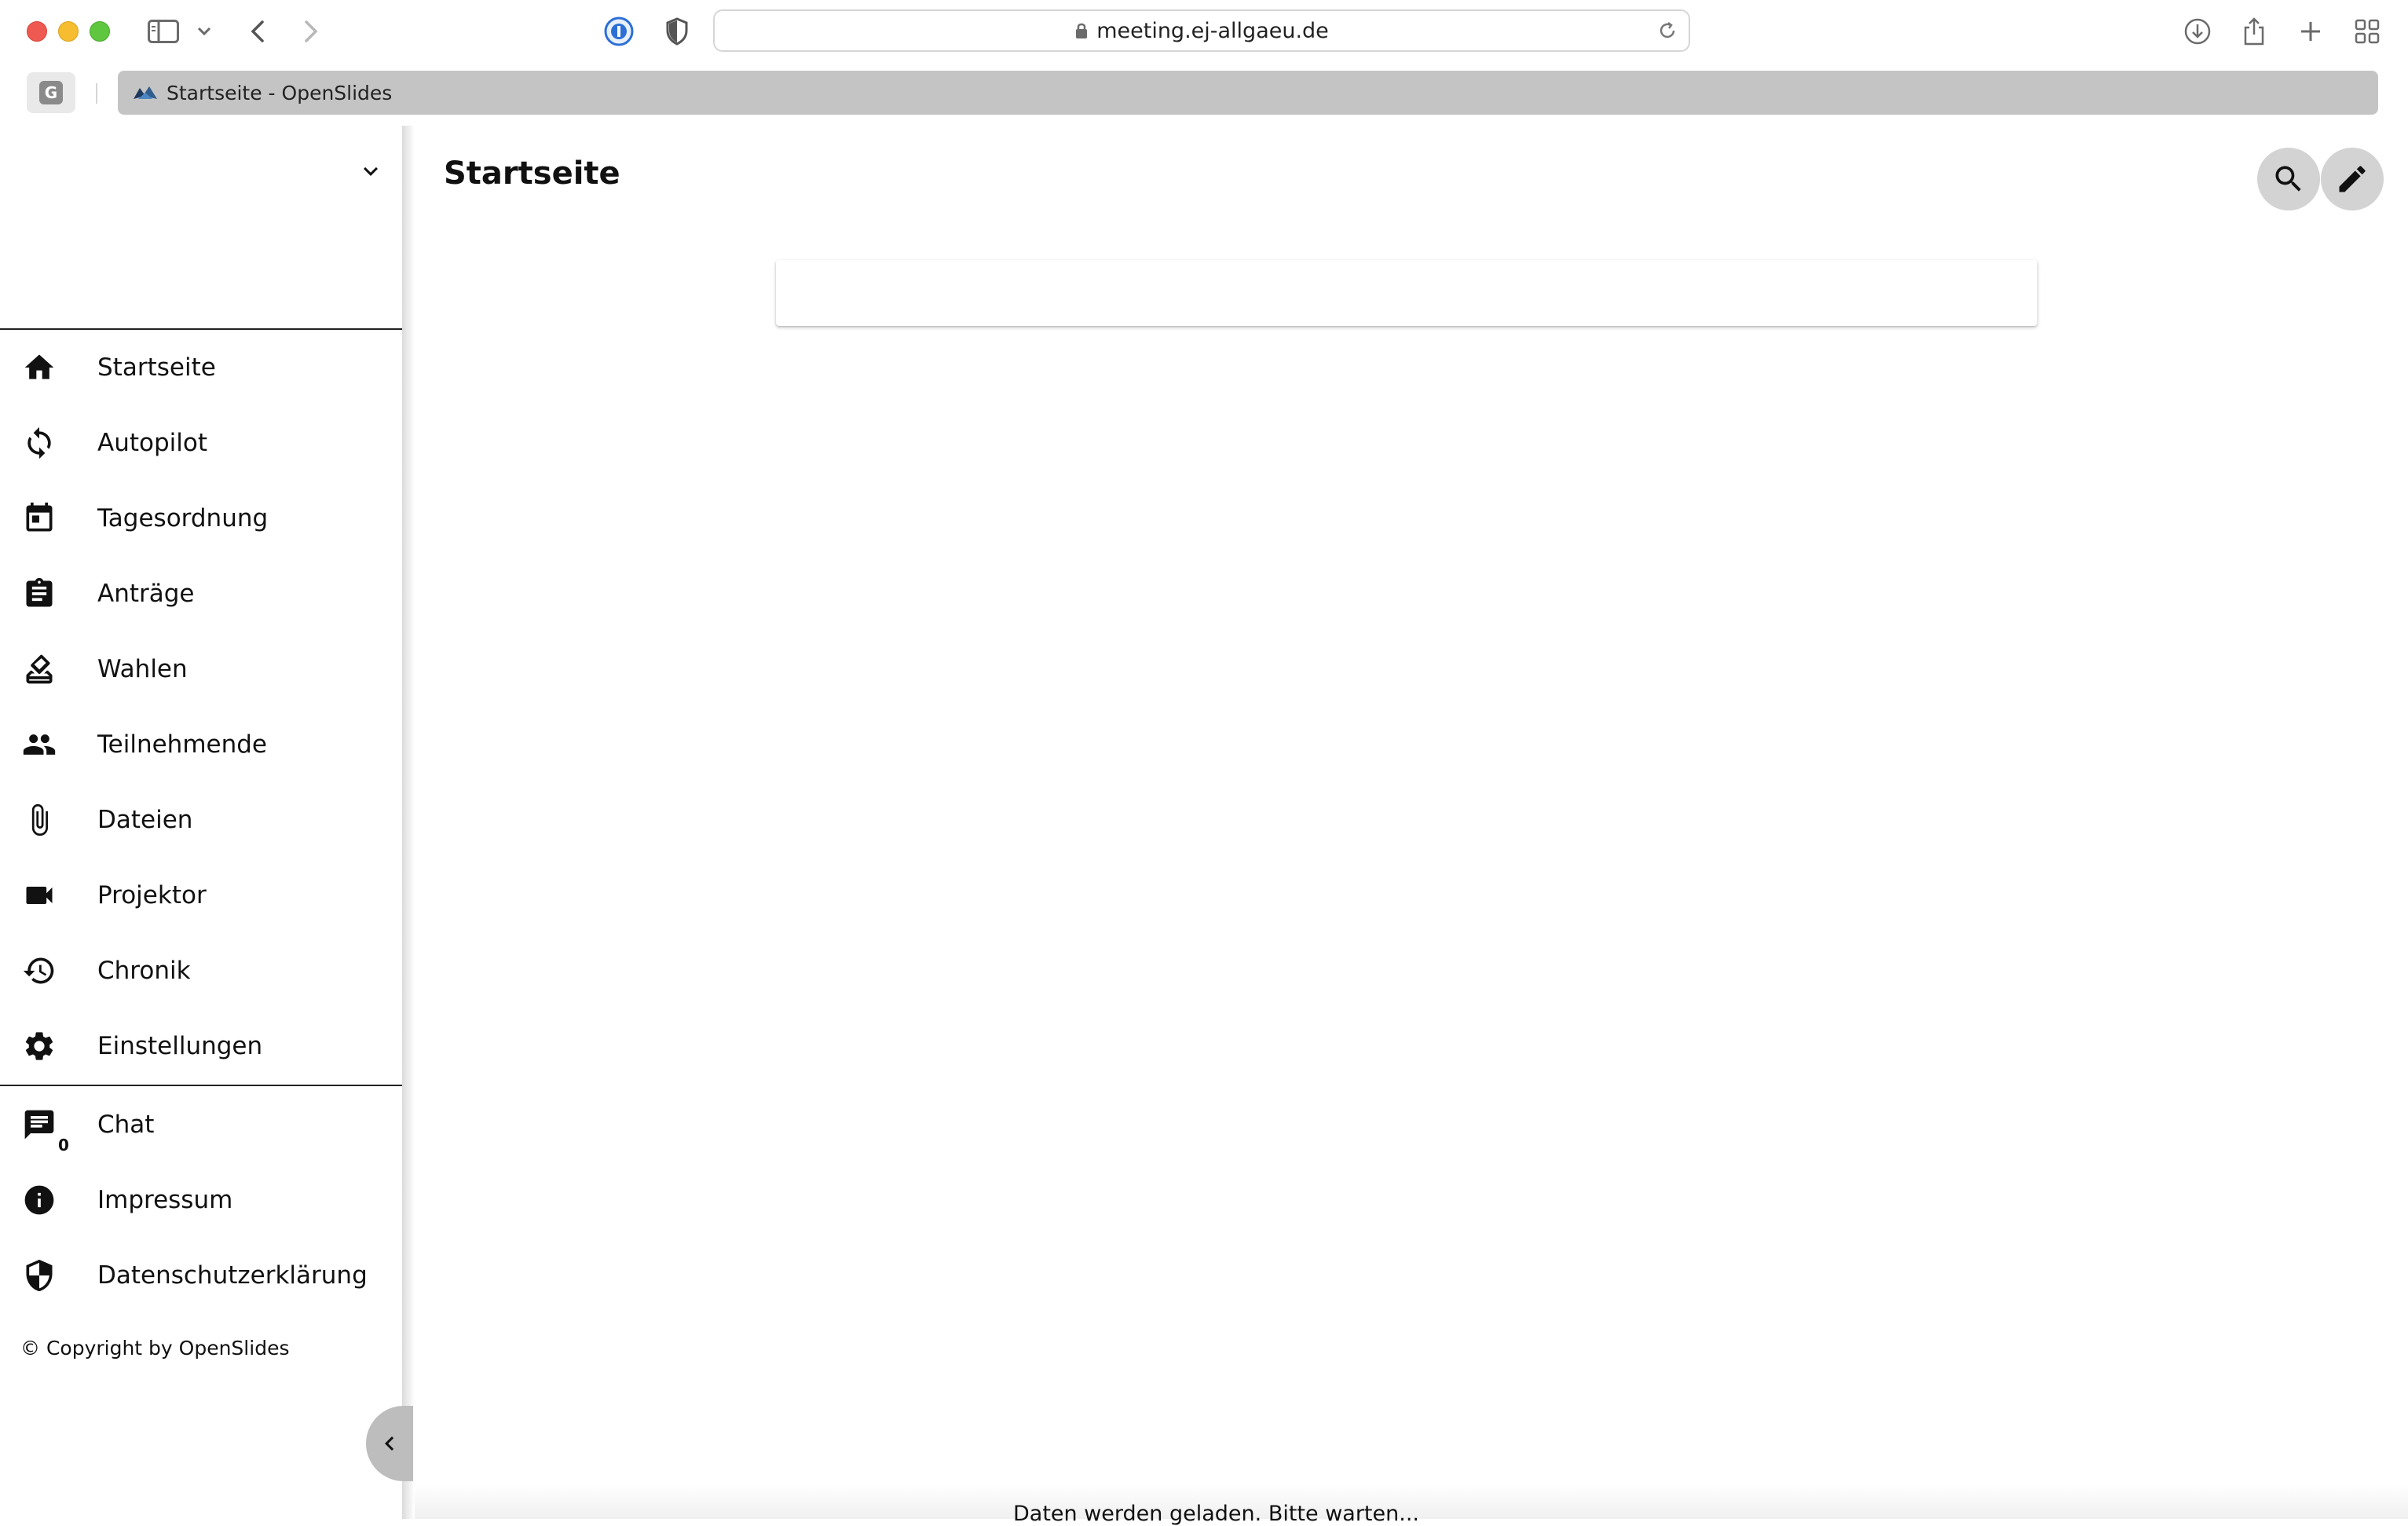  I want to click on sidebar-item-label: Startseite, so click(156, 367).